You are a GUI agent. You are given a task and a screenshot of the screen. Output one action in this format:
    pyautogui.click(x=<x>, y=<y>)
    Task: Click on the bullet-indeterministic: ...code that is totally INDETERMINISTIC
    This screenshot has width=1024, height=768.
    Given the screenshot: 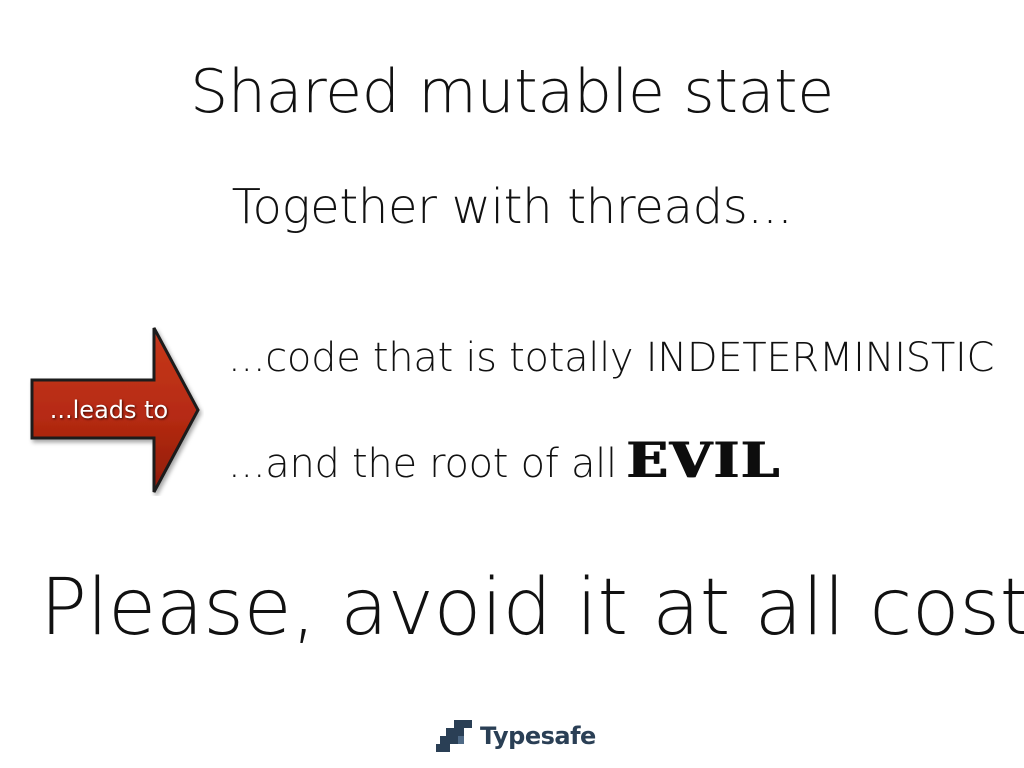 What is the action you would take?
    pyautogui.click(x=611, y=358)
    